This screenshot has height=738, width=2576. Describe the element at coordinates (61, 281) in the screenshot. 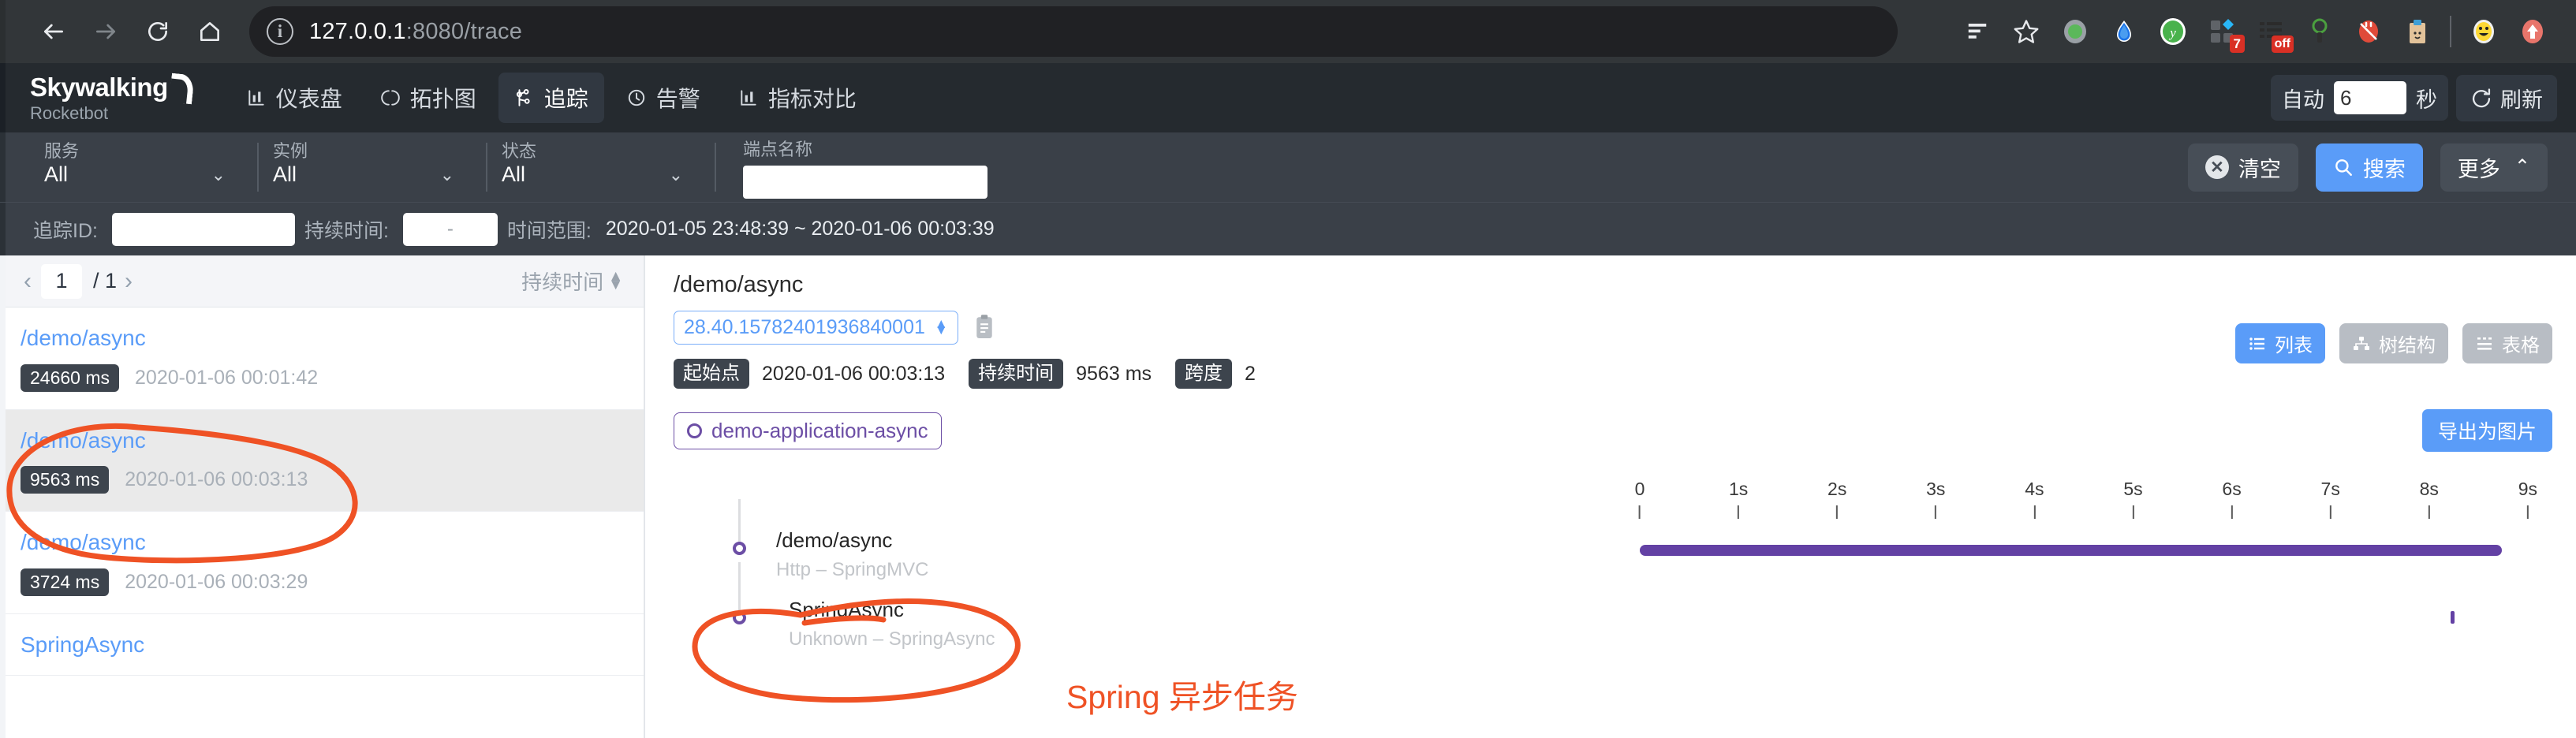

I see `current-page-input: 1` at that location.